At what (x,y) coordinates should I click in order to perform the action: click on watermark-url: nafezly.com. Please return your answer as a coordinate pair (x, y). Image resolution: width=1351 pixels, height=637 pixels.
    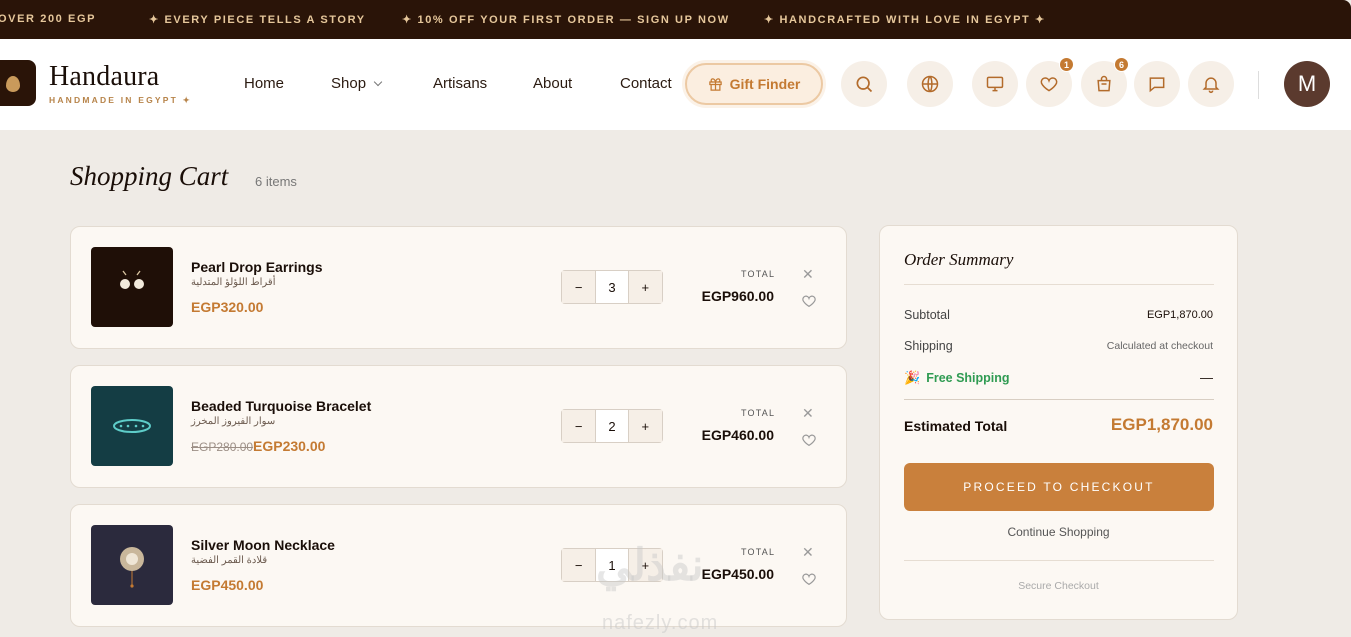
    Looking at the image, I should click on (660, 623).